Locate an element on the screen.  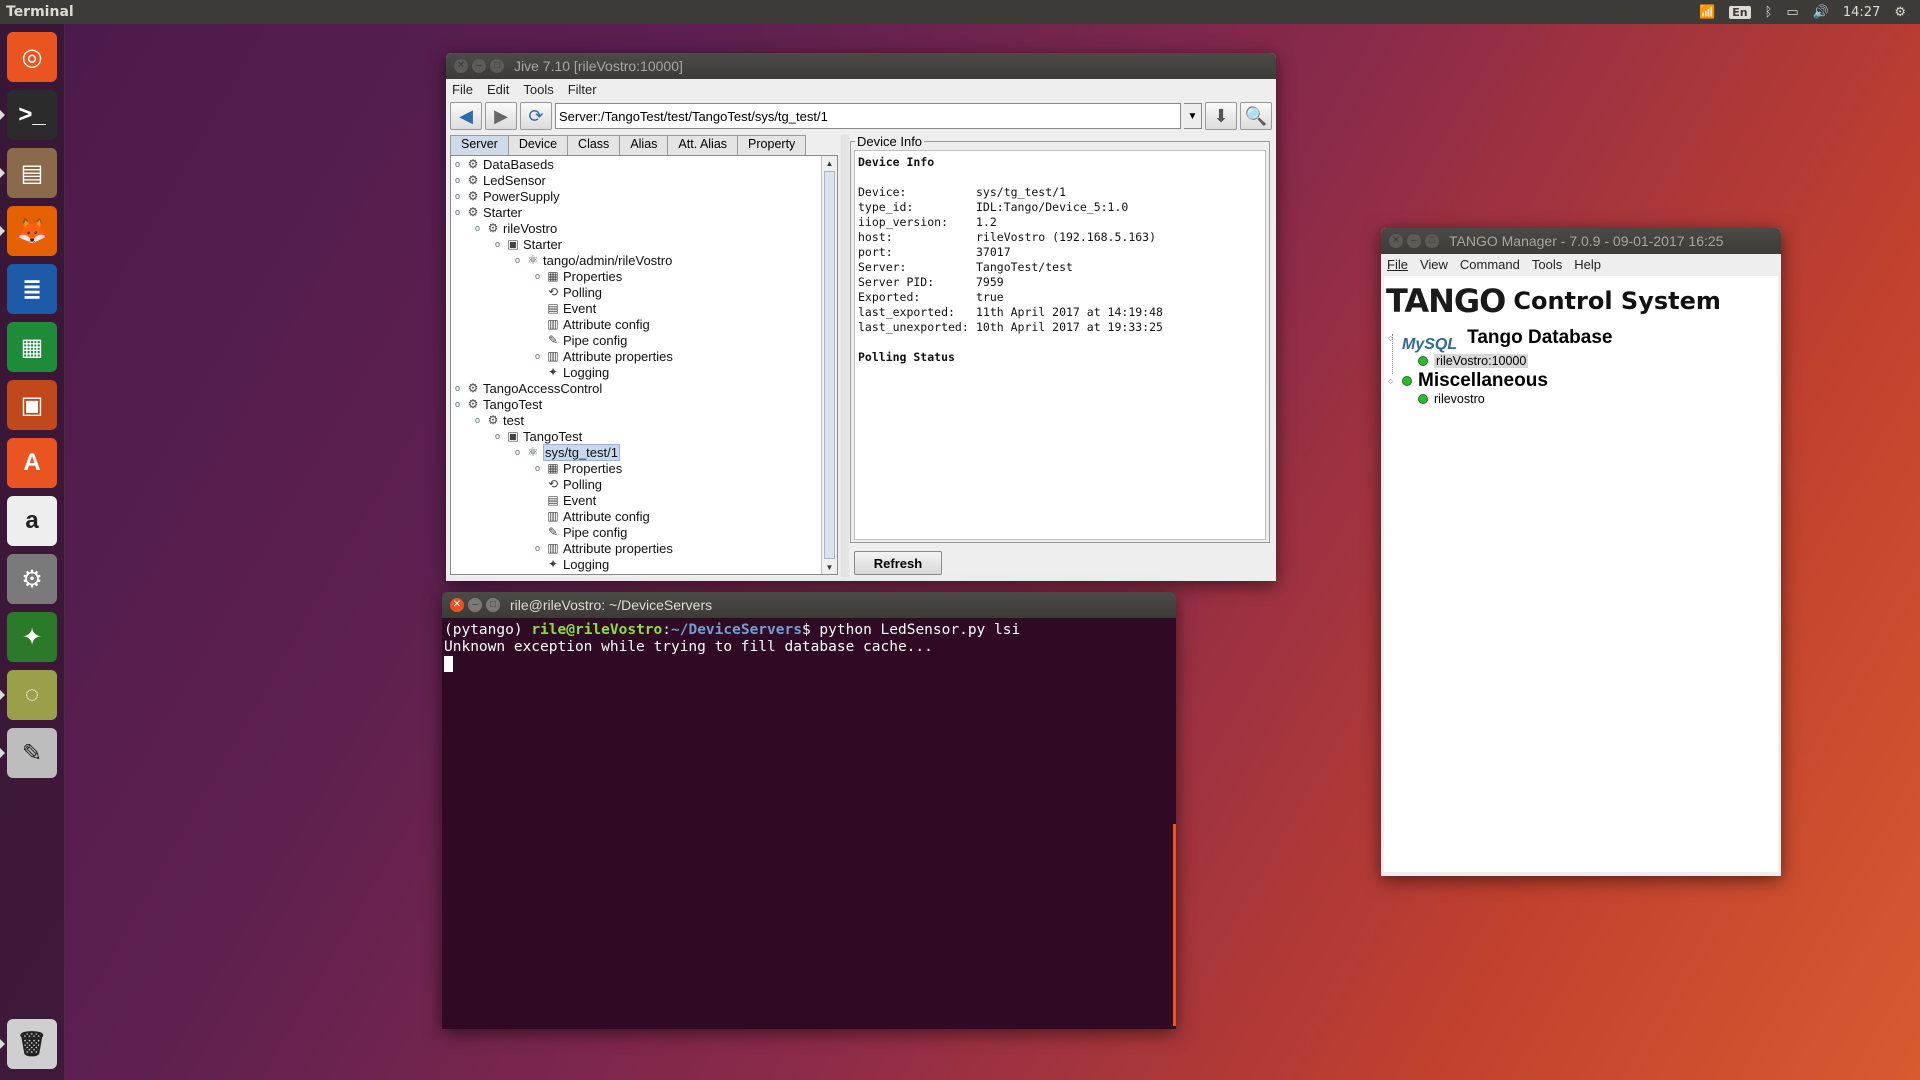
terminal-scrollbar is located at coordinates (1174, 925).